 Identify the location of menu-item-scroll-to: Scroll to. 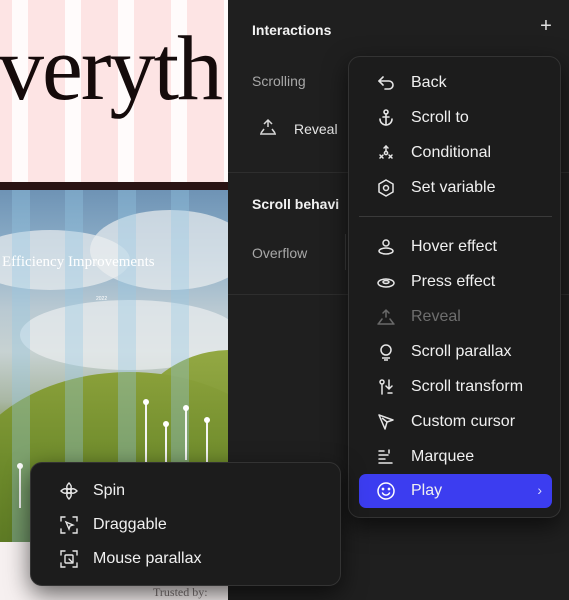
(455, 118).